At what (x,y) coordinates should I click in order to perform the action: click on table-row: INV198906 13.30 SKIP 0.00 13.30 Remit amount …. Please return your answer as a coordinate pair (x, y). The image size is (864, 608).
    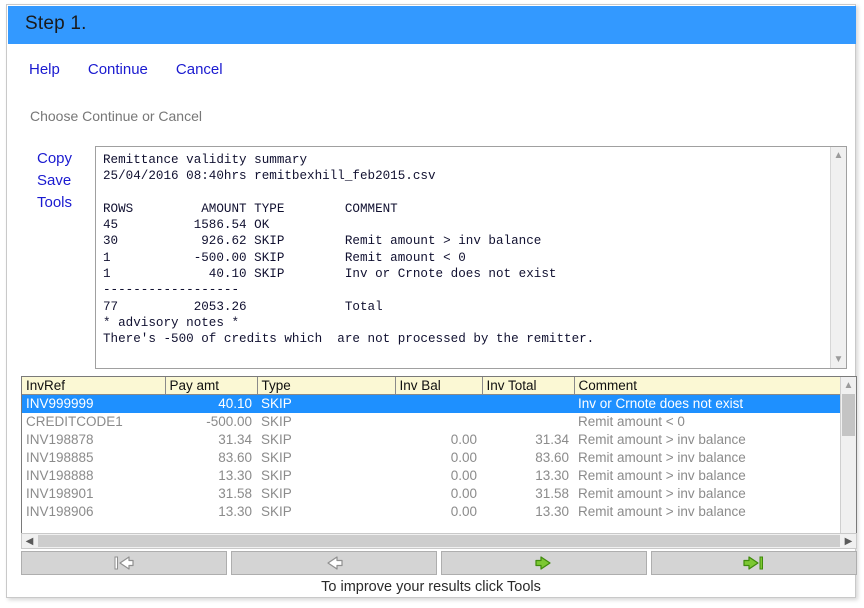
    Looking at the image, I should click on (431, 512).